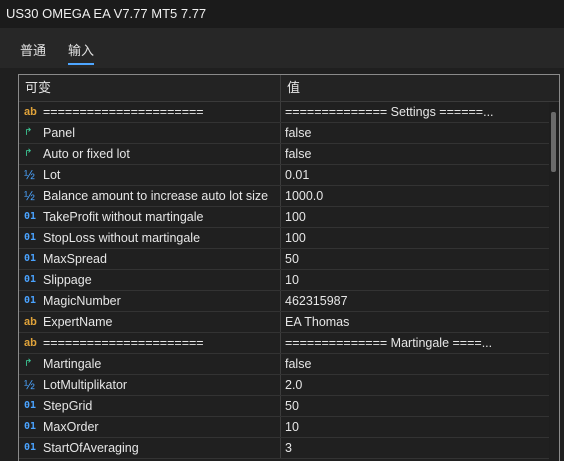 The height and width of the screenshot is (461, 564). I want to click on table-row: 01 Slippage 10, so click(289, 280).